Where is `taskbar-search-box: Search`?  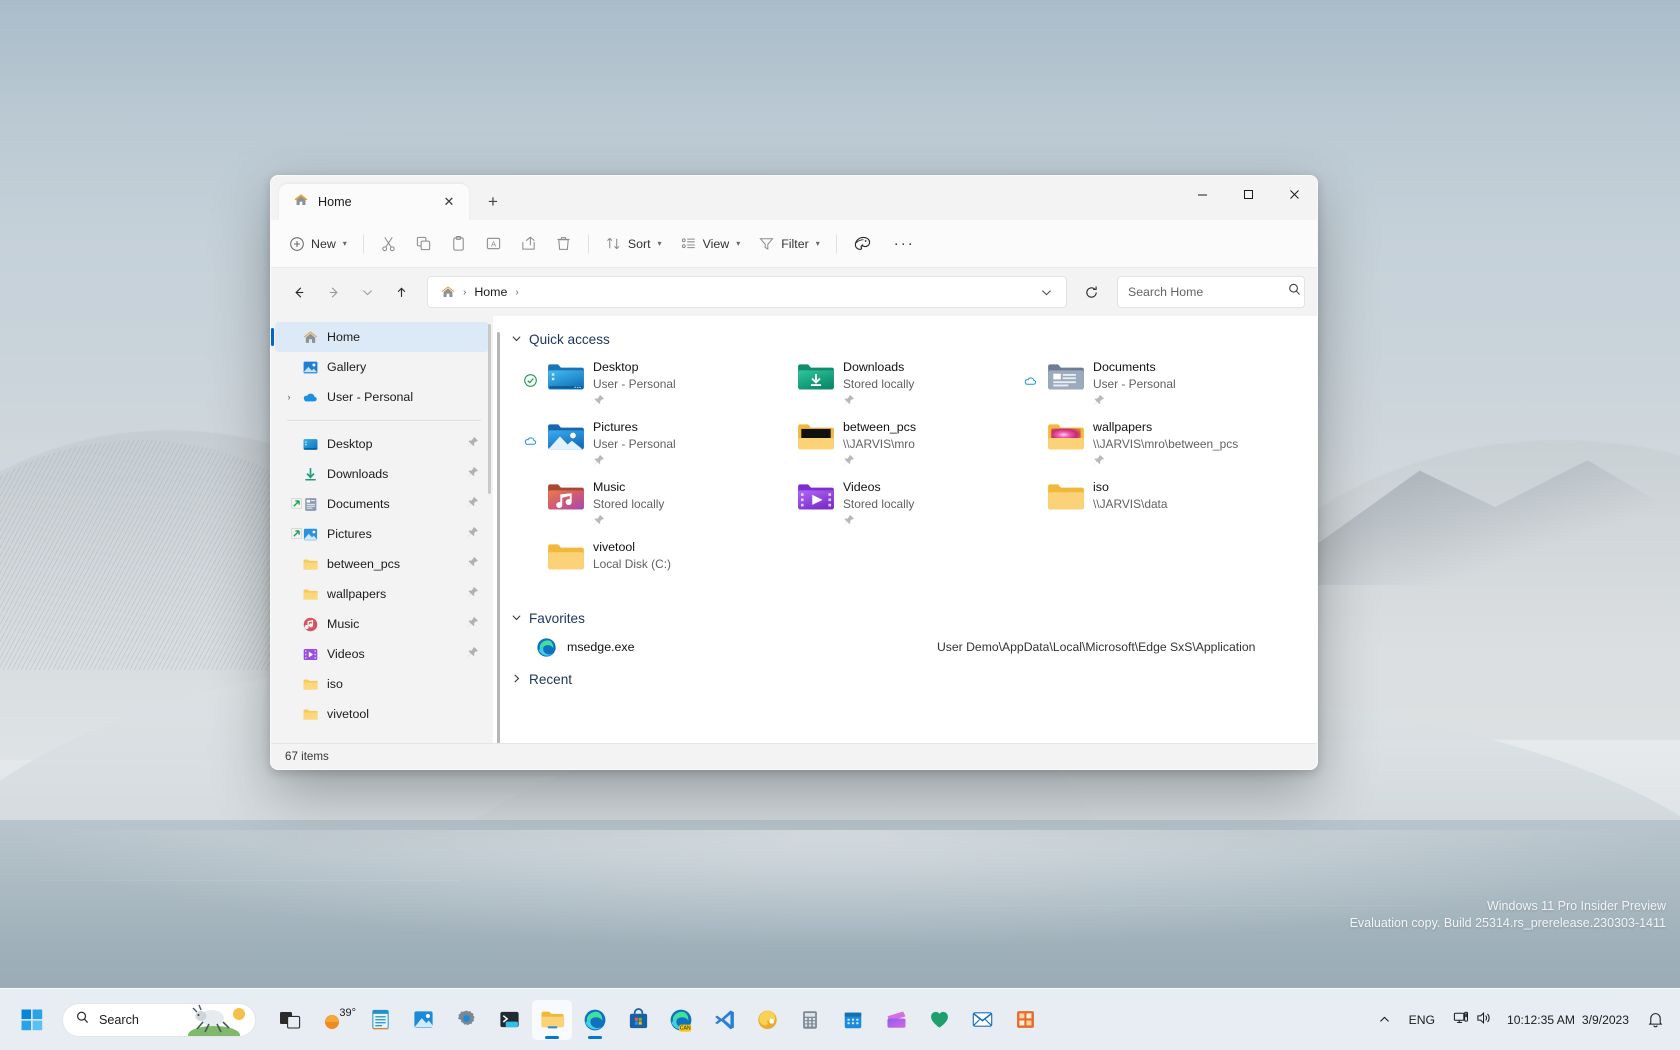 taskbar-search-box: Search is located at coordinates (159, 1019).